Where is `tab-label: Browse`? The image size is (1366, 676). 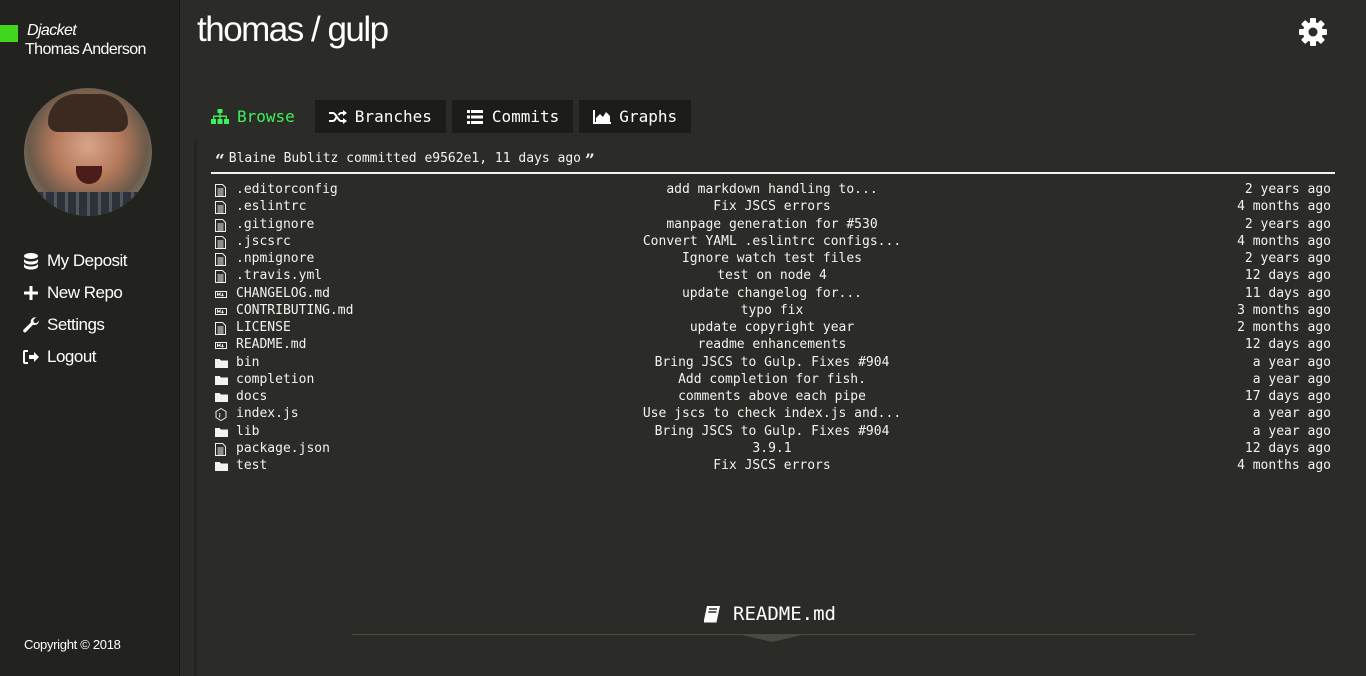
tab-label: Browse is located at coordinates (266, 116).